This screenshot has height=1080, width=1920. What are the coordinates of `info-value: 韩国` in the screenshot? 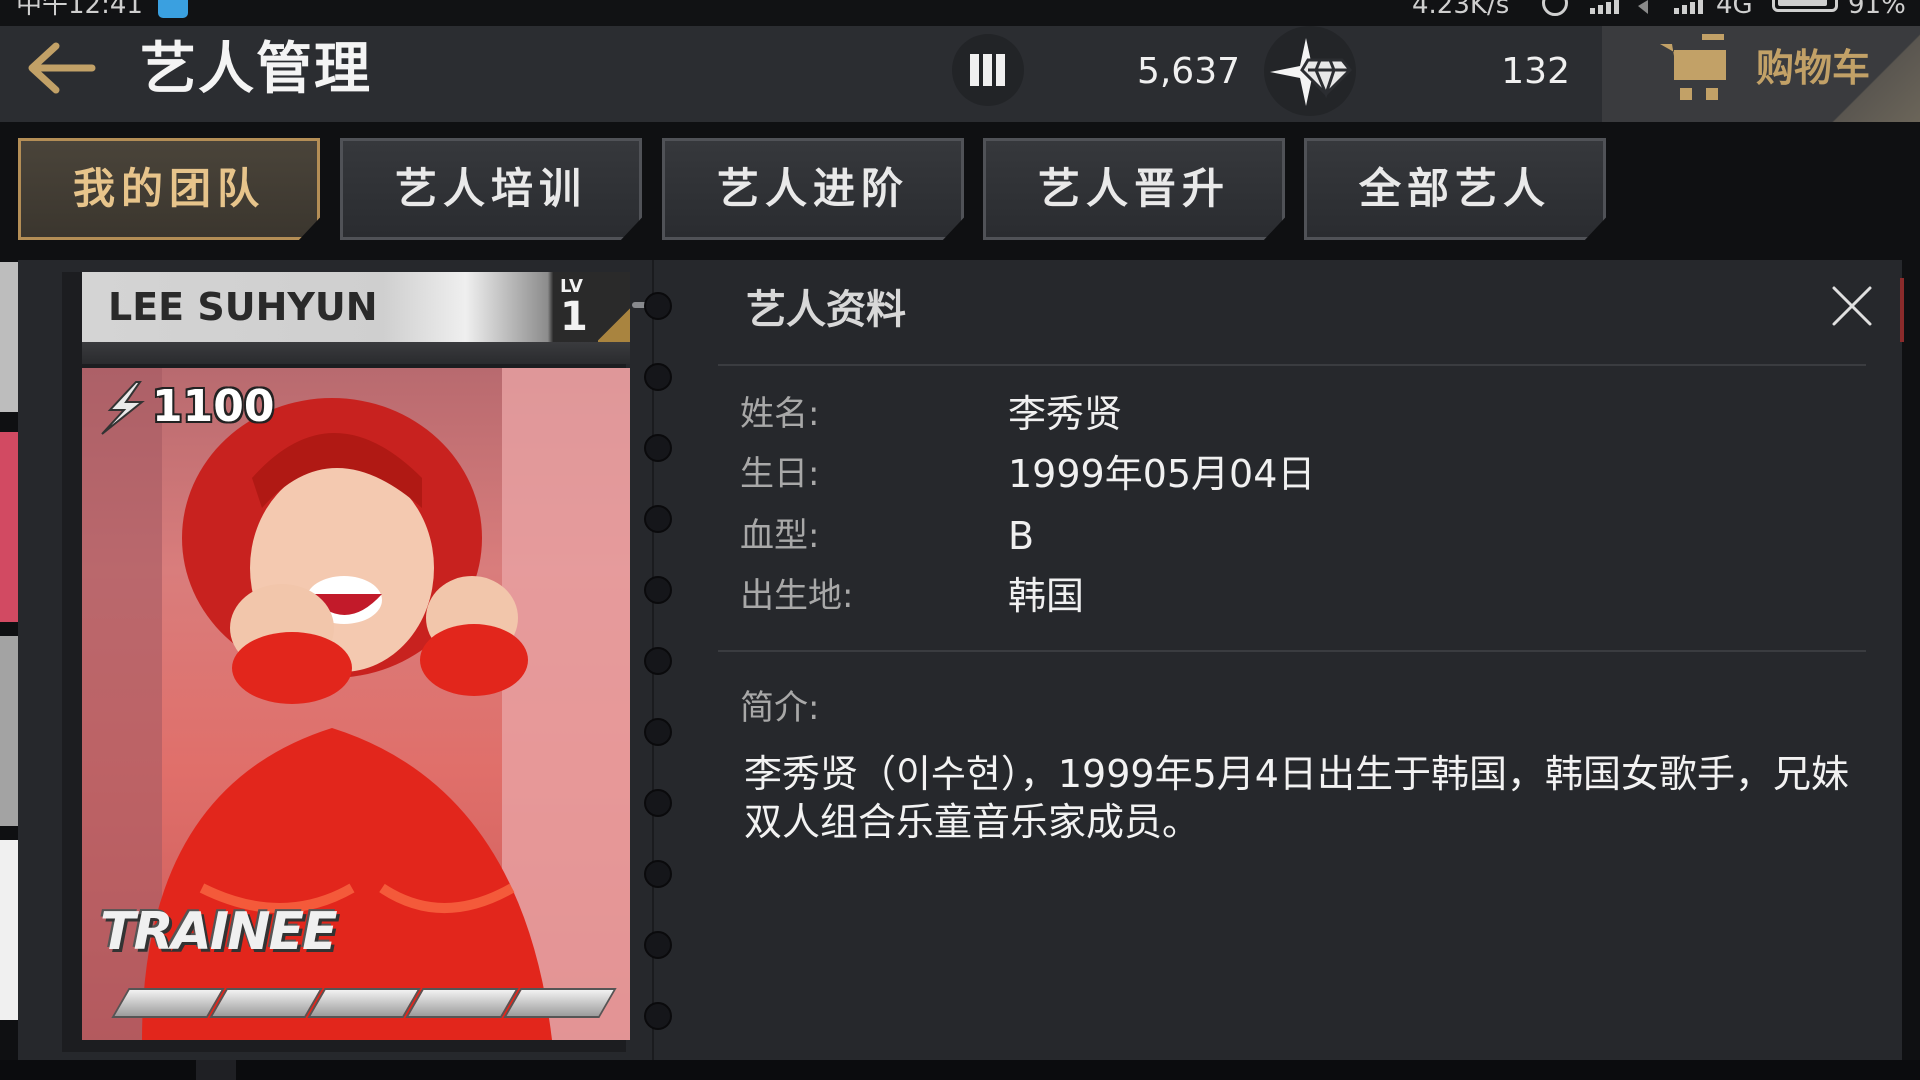 It's located at (1046, 596).